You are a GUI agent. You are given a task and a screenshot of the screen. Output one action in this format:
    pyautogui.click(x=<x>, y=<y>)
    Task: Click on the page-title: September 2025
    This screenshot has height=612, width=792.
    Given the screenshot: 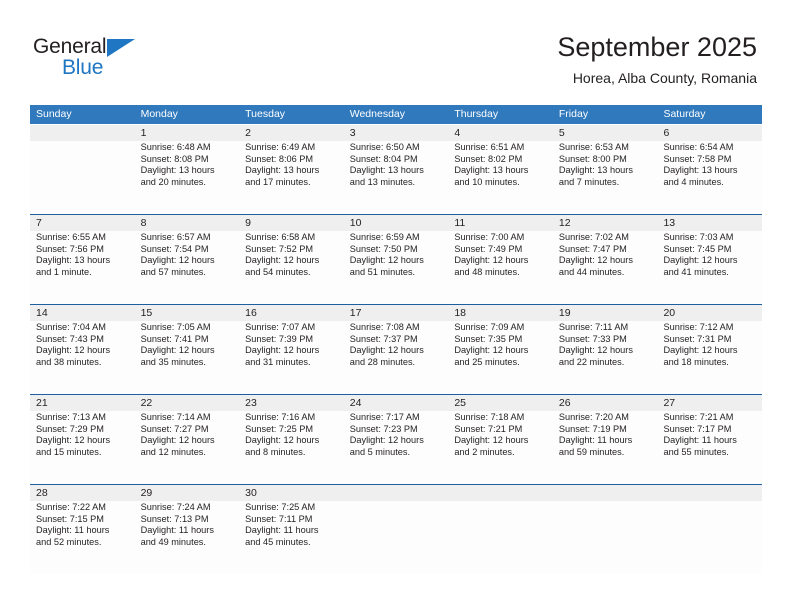 What is the action you would take?
    pyautogui.click(x=657, y=47)
    